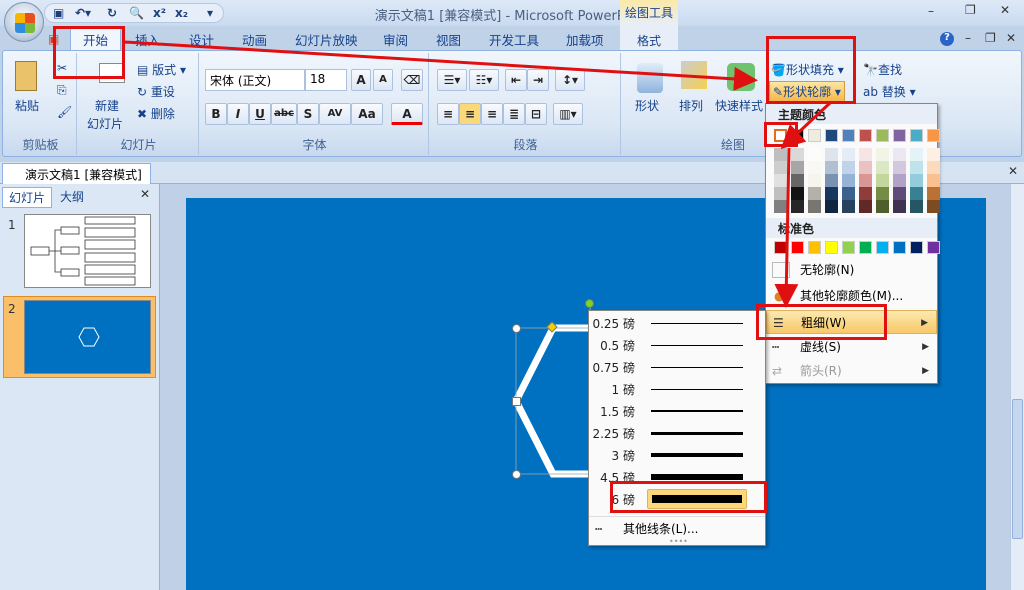 This screenshot has height=590, width=1024. I want to click on selection-box, so click(556, 401).